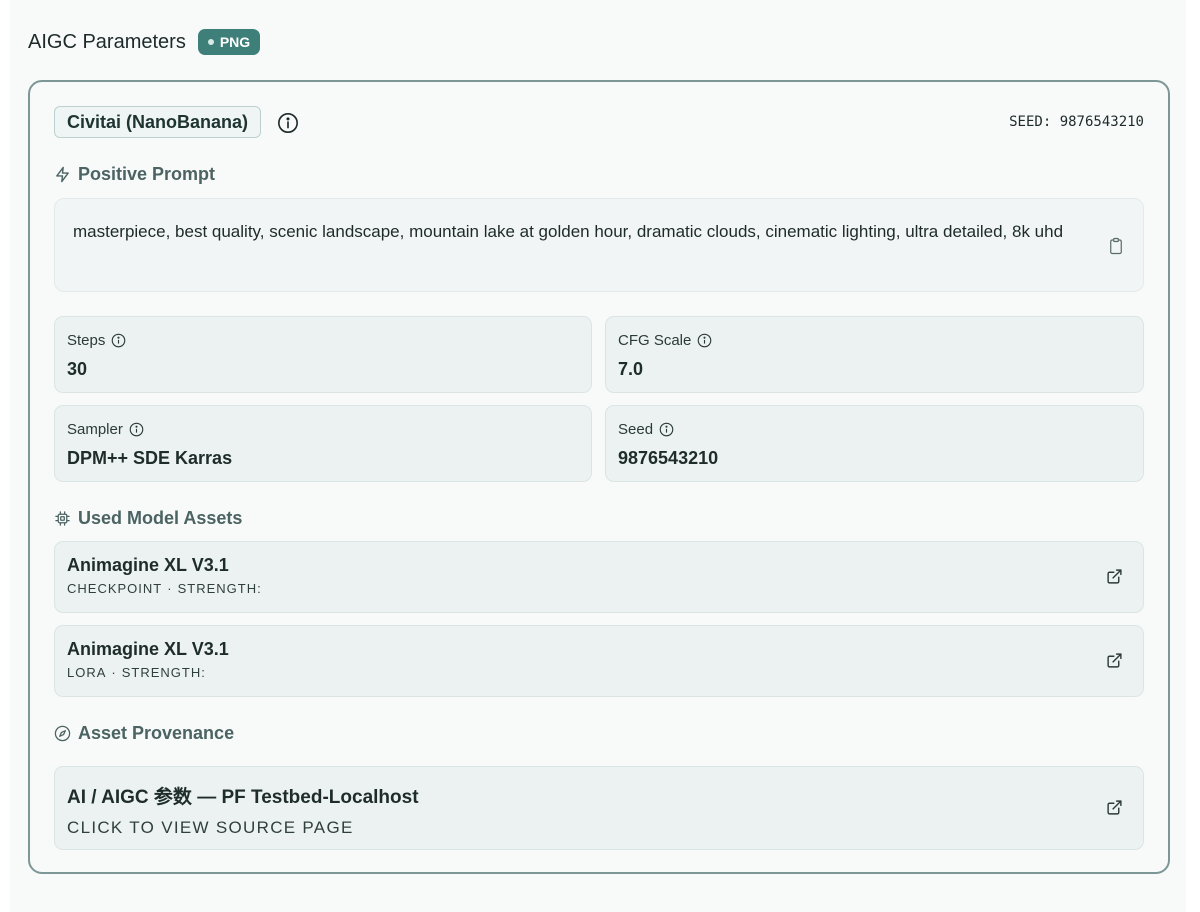 The width and height of the screenshot is (1200, 912). I want to click on param-seed-value: 9876543210, so click(668, 458).